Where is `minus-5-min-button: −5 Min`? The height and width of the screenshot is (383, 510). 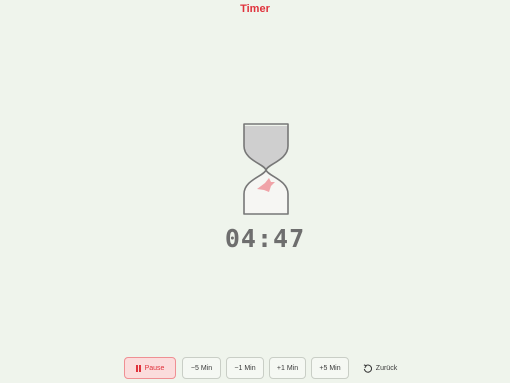 minus-5-min-button: −5 Min is located at coordinates (201, 368).